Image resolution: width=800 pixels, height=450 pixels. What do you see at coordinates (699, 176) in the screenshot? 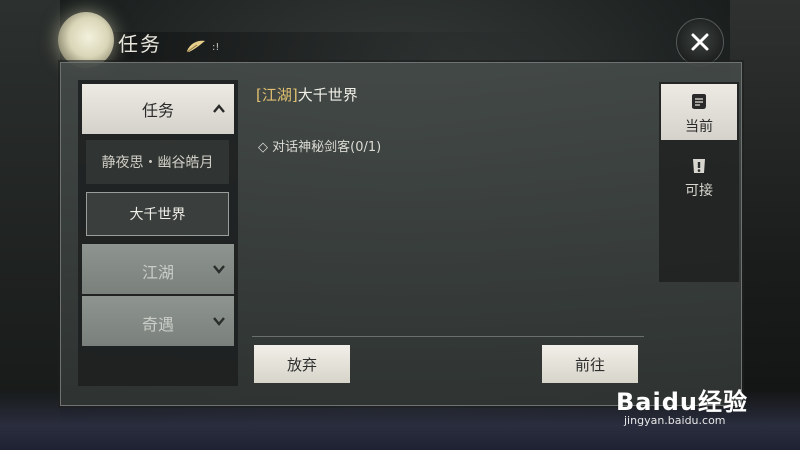
I see `tab-available: 可接` at bounding box center [699, 176].